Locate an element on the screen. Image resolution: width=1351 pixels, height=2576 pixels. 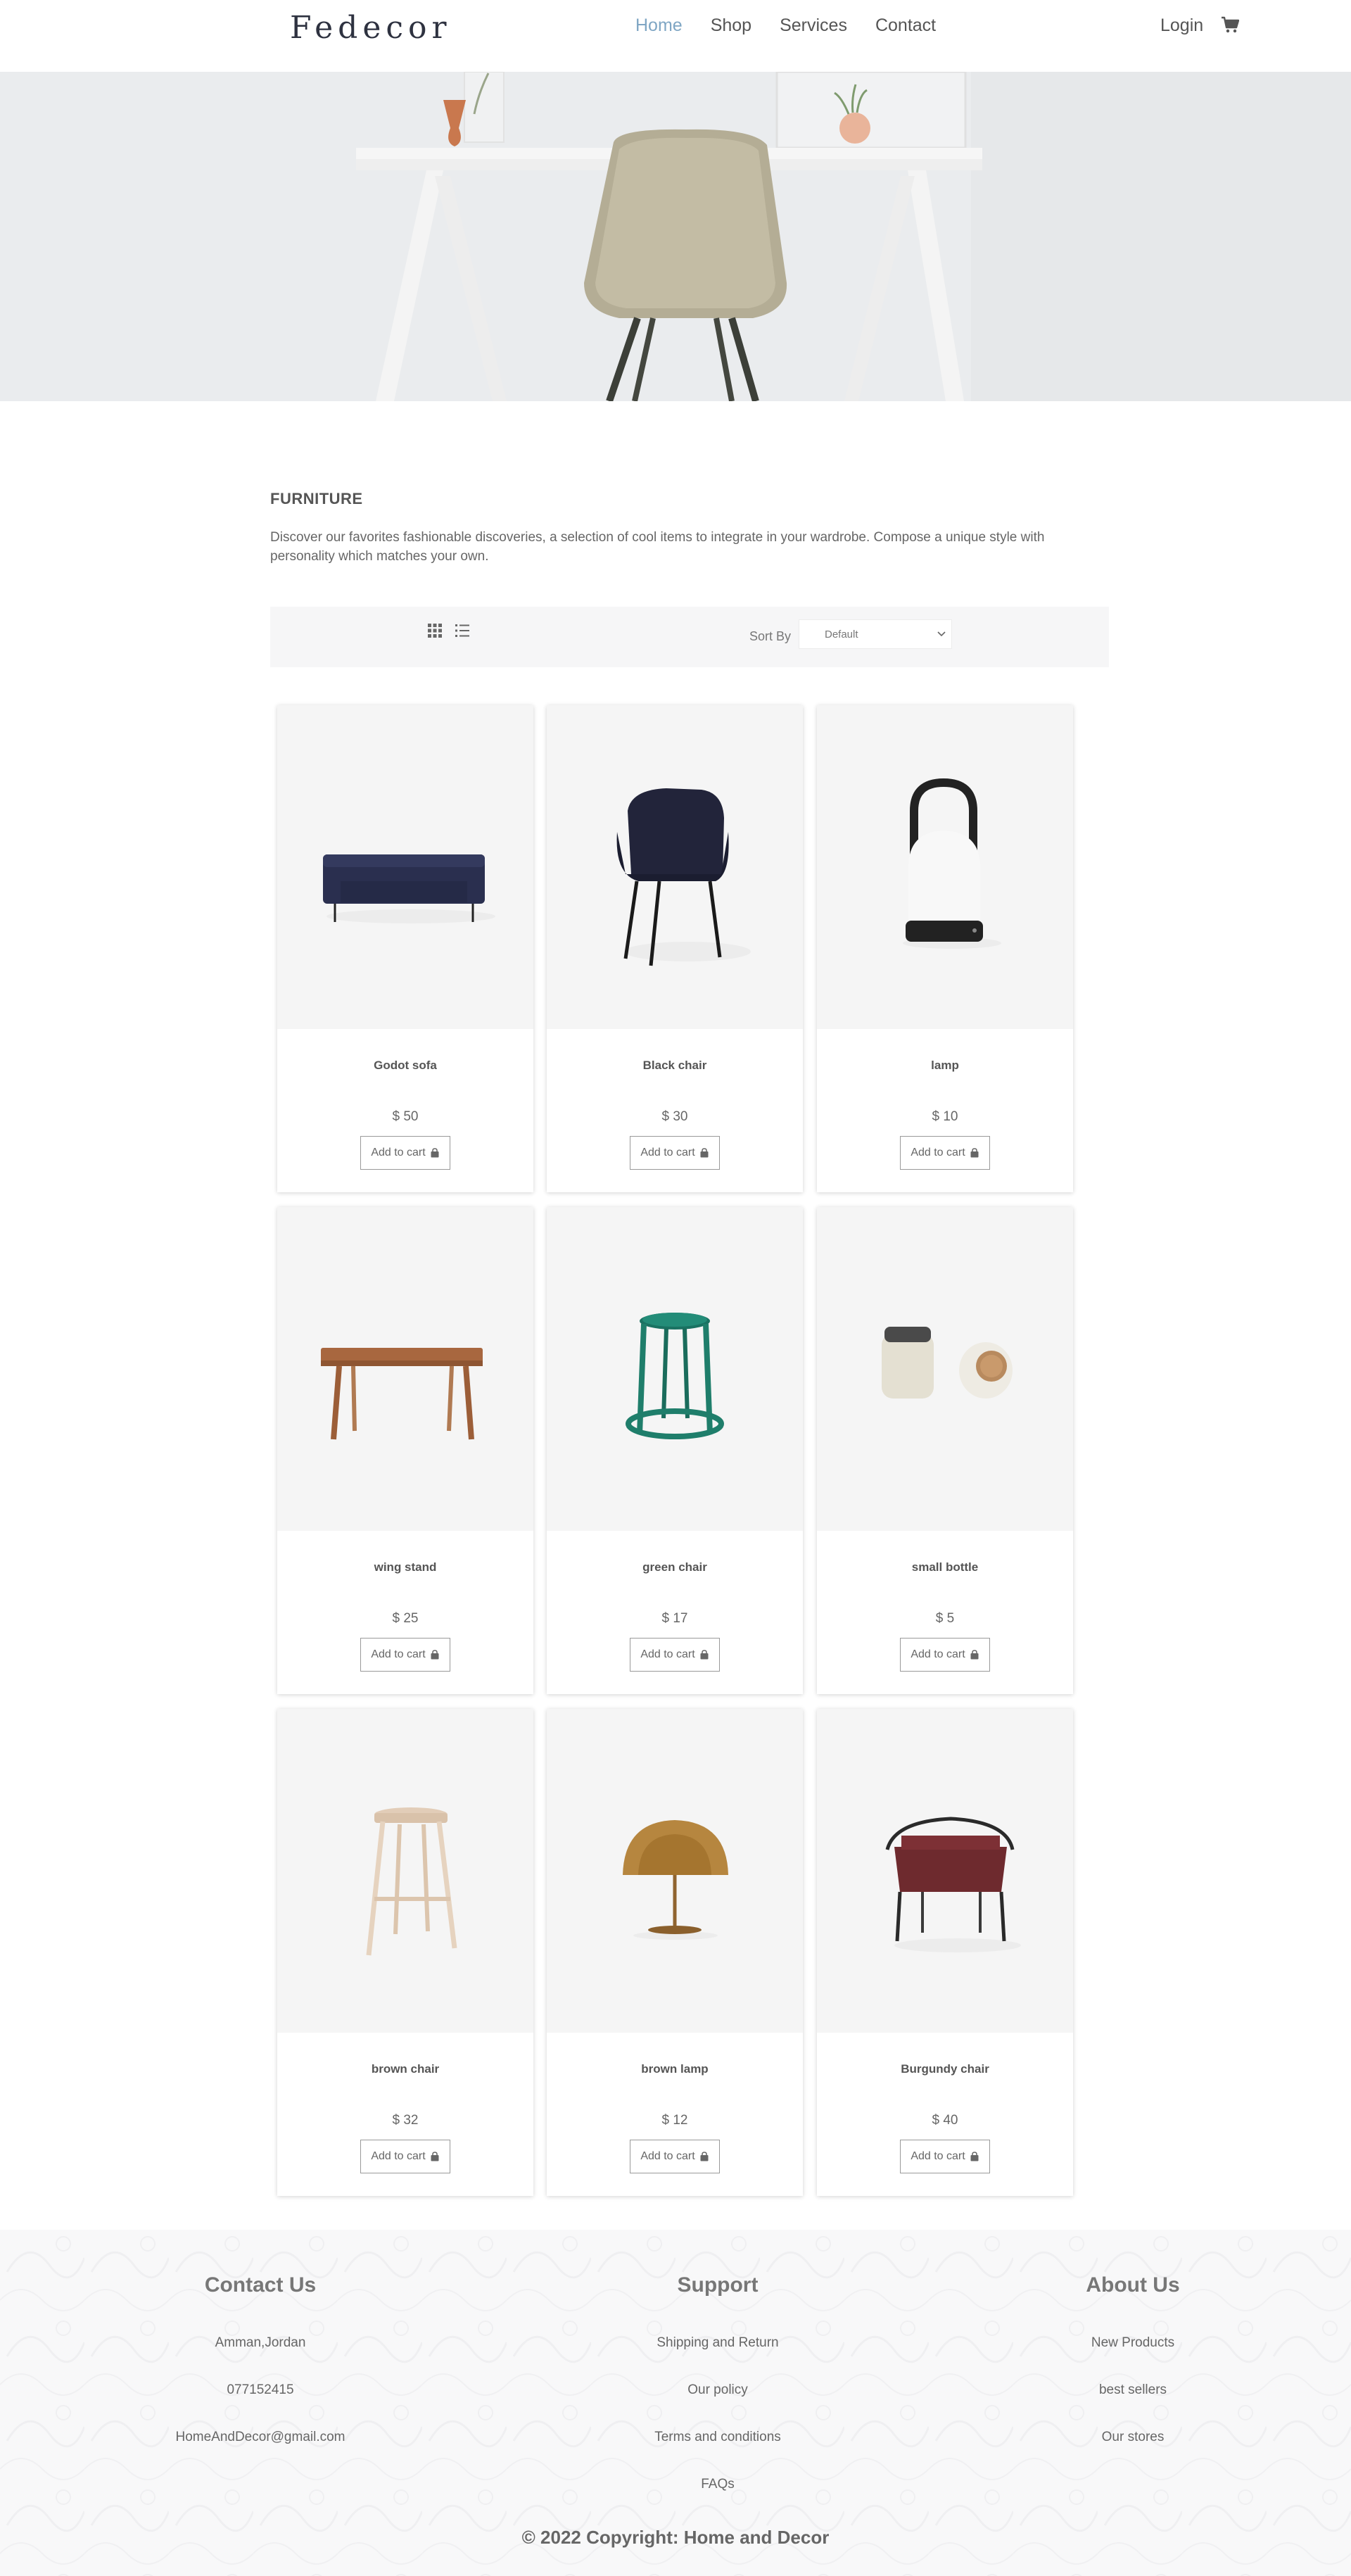
product-name: lamp is located at coordinates (945, 1066).